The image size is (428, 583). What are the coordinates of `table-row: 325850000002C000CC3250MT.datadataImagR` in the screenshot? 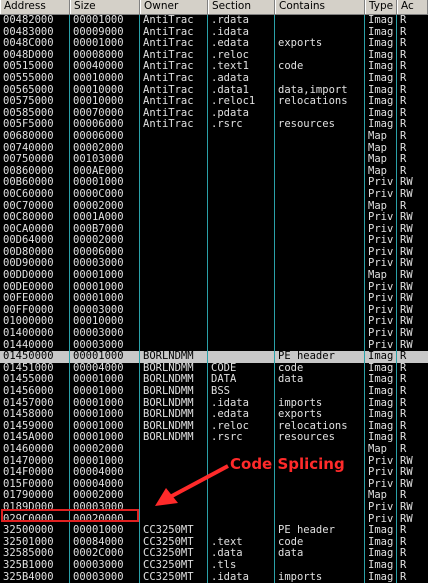 It's located at (214, 554).